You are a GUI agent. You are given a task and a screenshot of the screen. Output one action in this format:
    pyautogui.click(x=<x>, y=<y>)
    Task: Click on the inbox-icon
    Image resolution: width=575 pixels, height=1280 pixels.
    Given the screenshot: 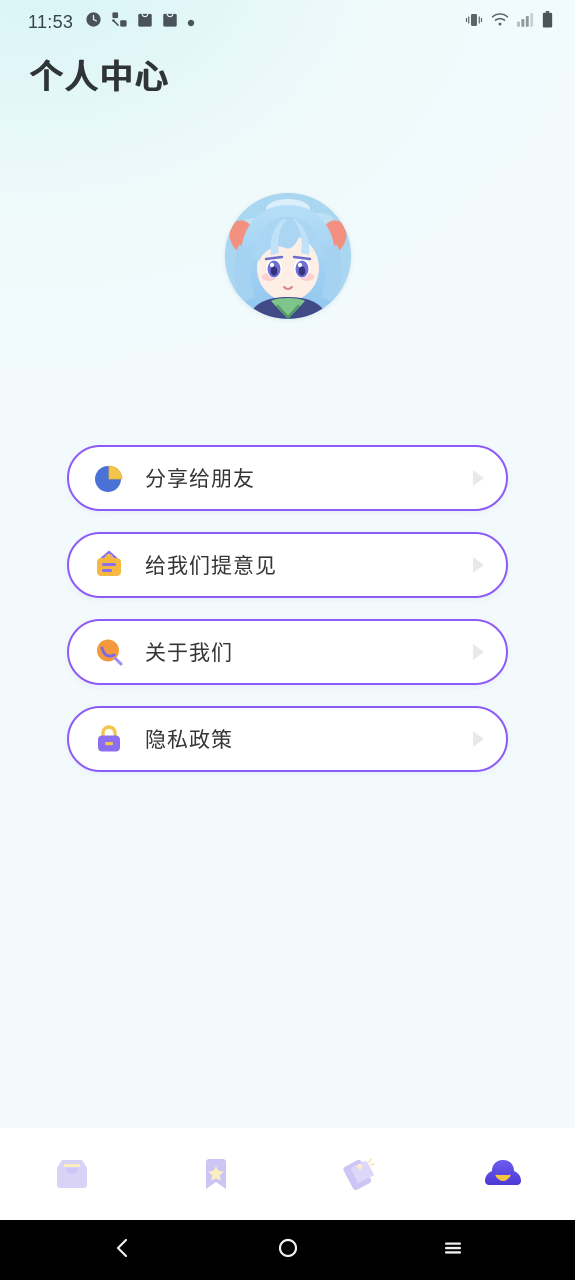 What is the action you would take?
    pyautogui.click(x=72, y=1174)
    